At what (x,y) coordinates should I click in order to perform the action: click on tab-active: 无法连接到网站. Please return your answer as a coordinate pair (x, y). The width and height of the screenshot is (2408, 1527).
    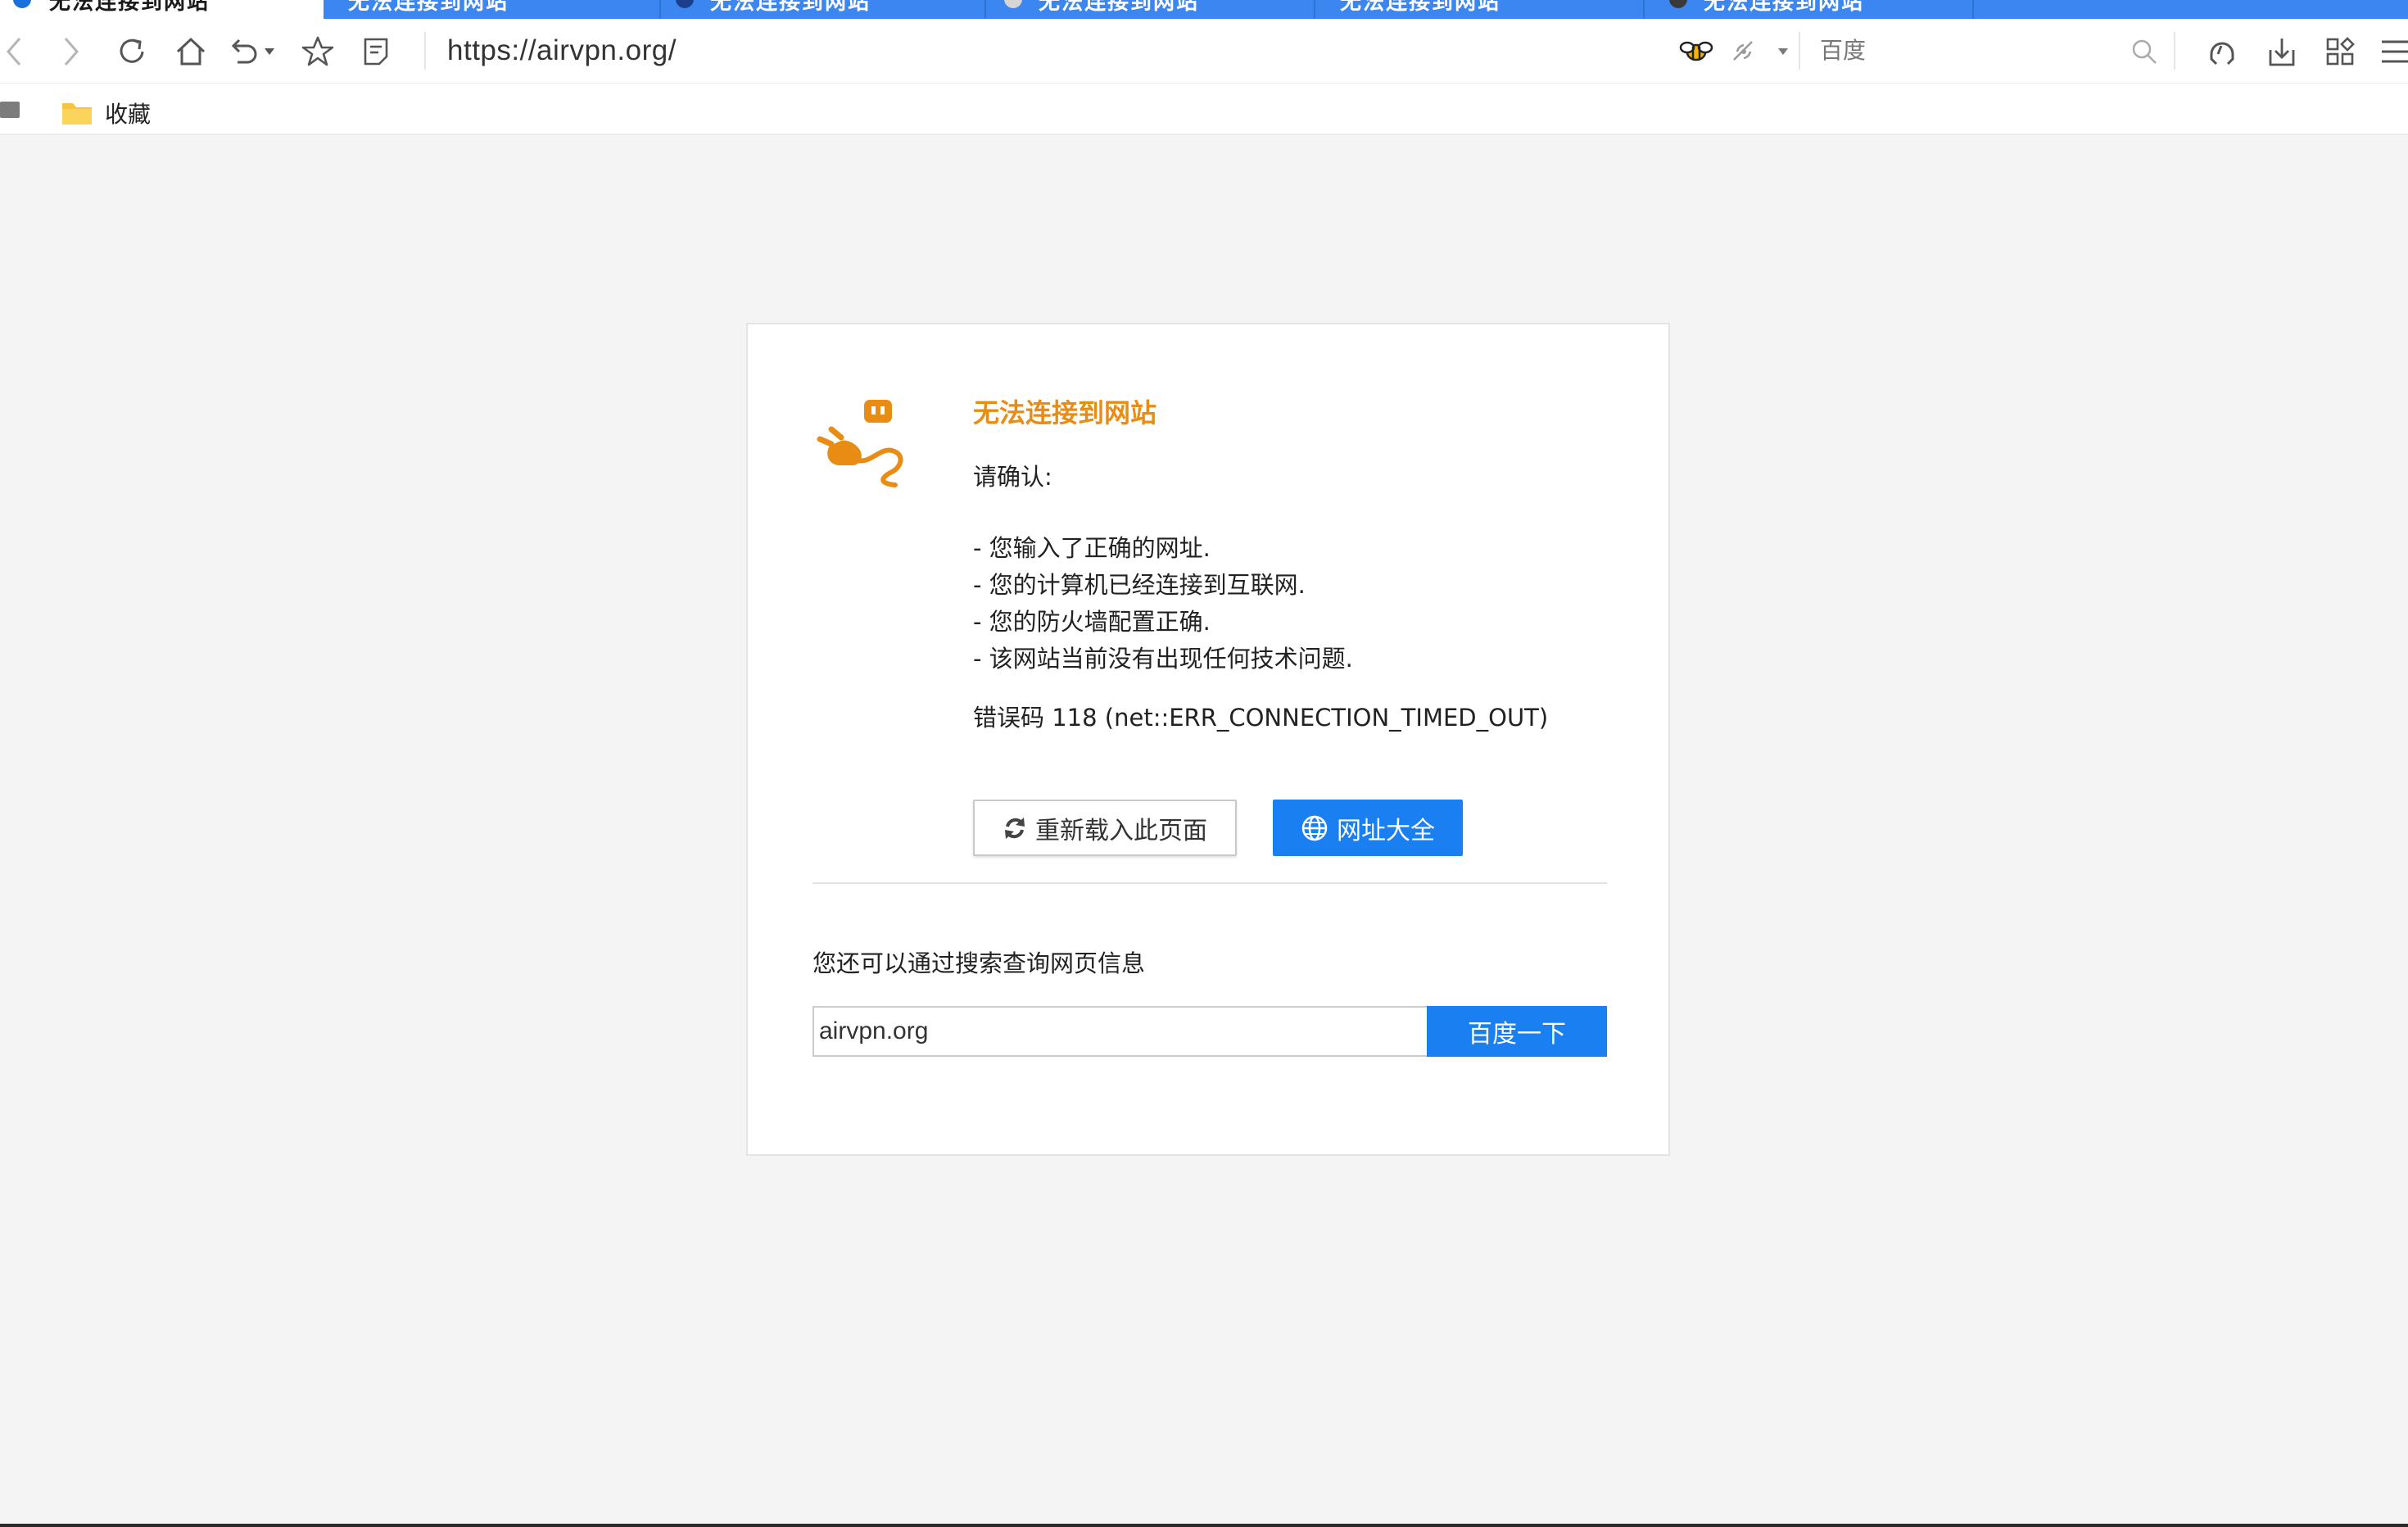
    Looking at the image, I should click on (162, 9).